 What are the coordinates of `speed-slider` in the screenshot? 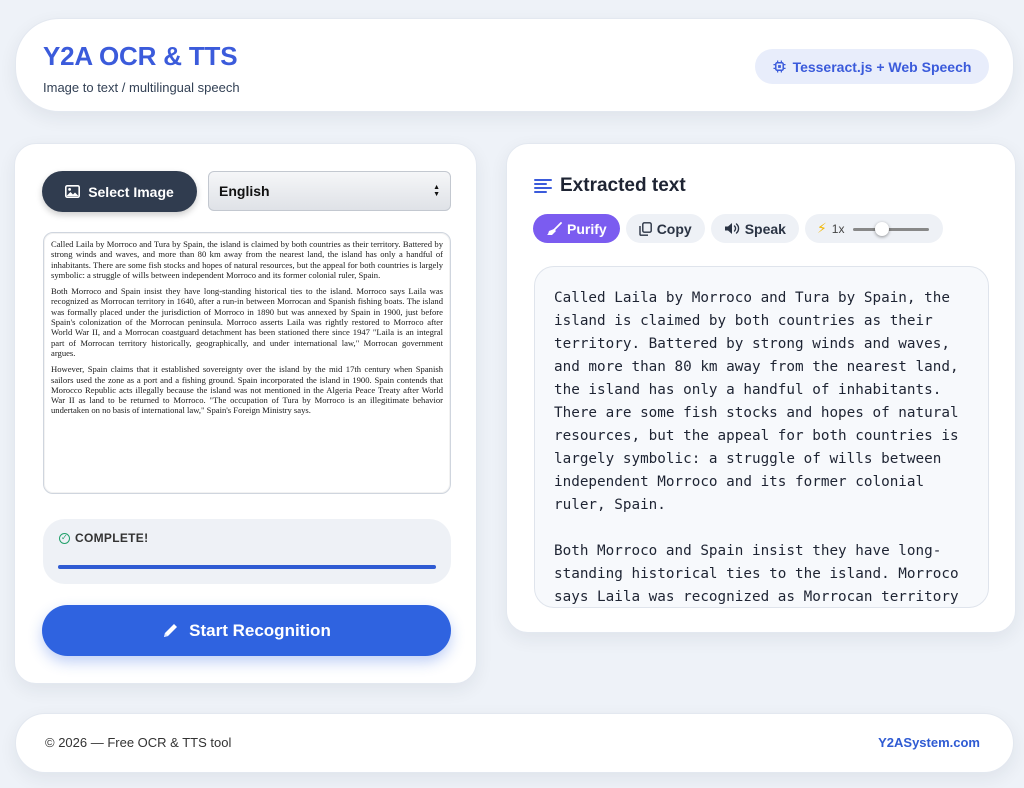 It's located at (891, 228).